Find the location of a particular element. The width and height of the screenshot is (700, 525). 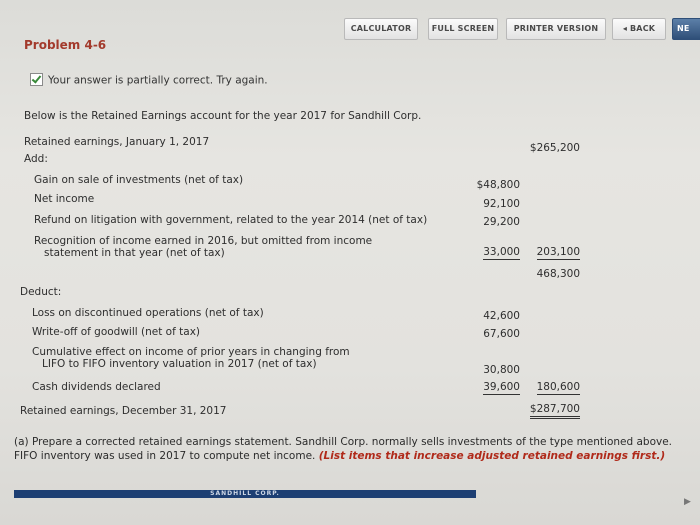

closing-total: $287,700 is located at coordinates (544, 411).